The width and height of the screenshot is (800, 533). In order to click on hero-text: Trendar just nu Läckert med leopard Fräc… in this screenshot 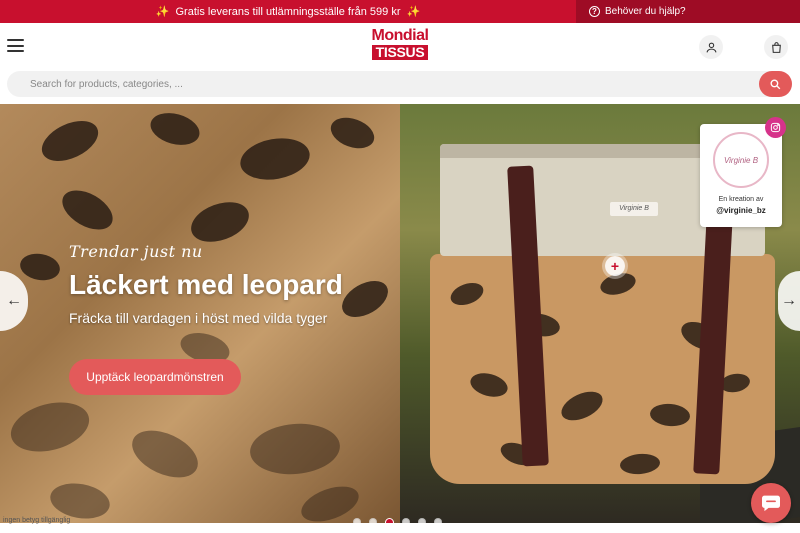, I will do `click(234, 284)`.